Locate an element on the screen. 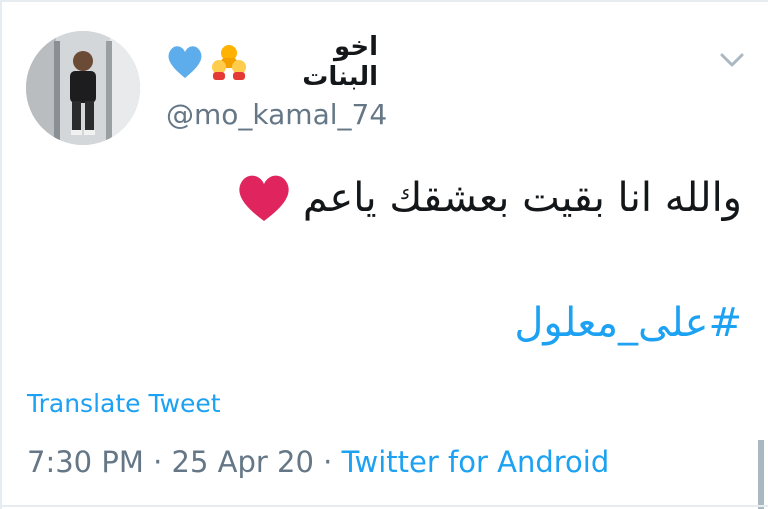 This screenshot has height=509, width=768. red-heart-icon is located at coordinates (264, 198).